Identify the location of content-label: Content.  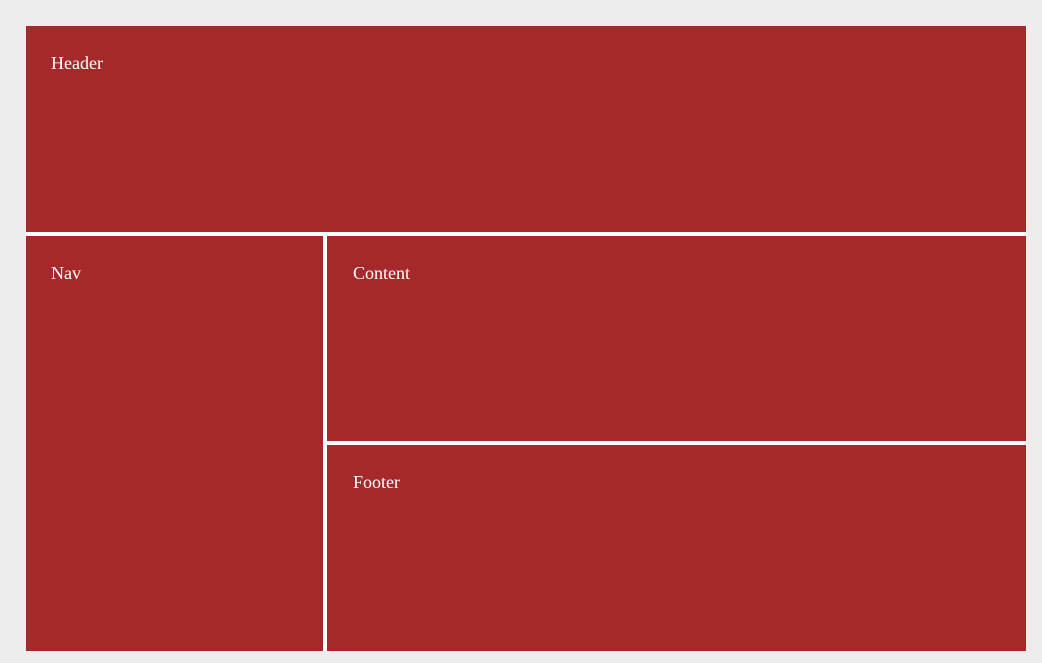
(381, 273).